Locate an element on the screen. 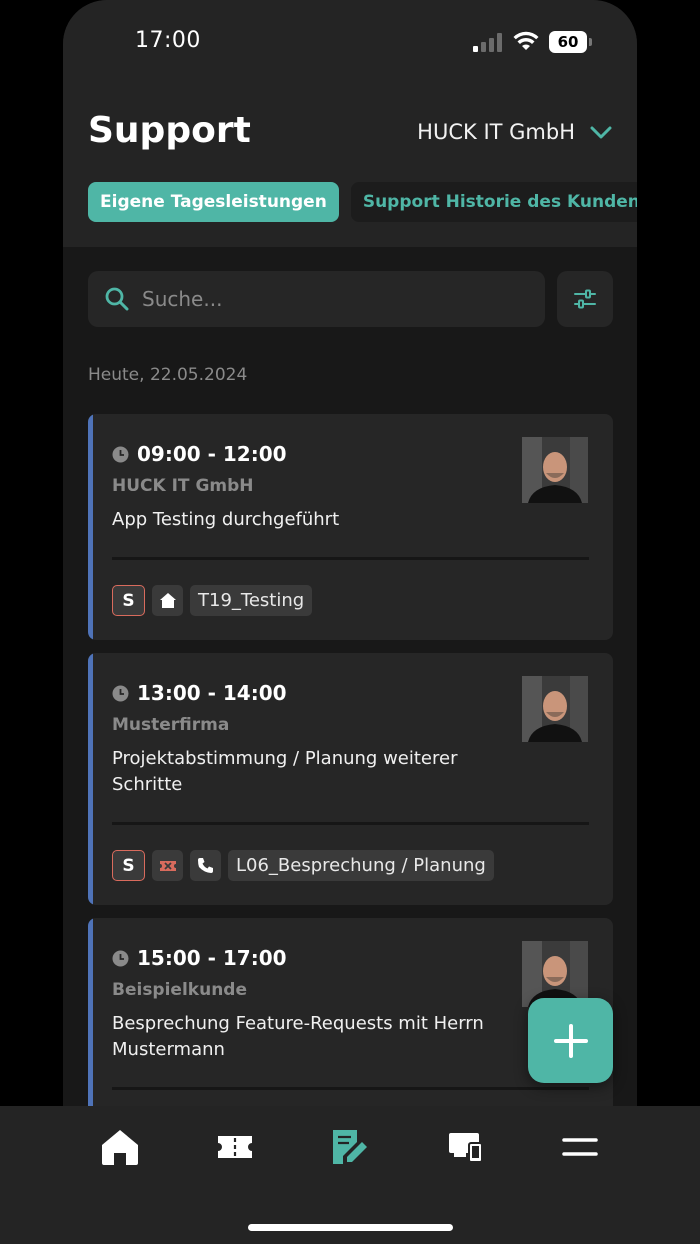 The height and width of the screenshot is (1244, 700). entry-time-text: 09:00 - 12:00 is located at coordinates (212, 454).